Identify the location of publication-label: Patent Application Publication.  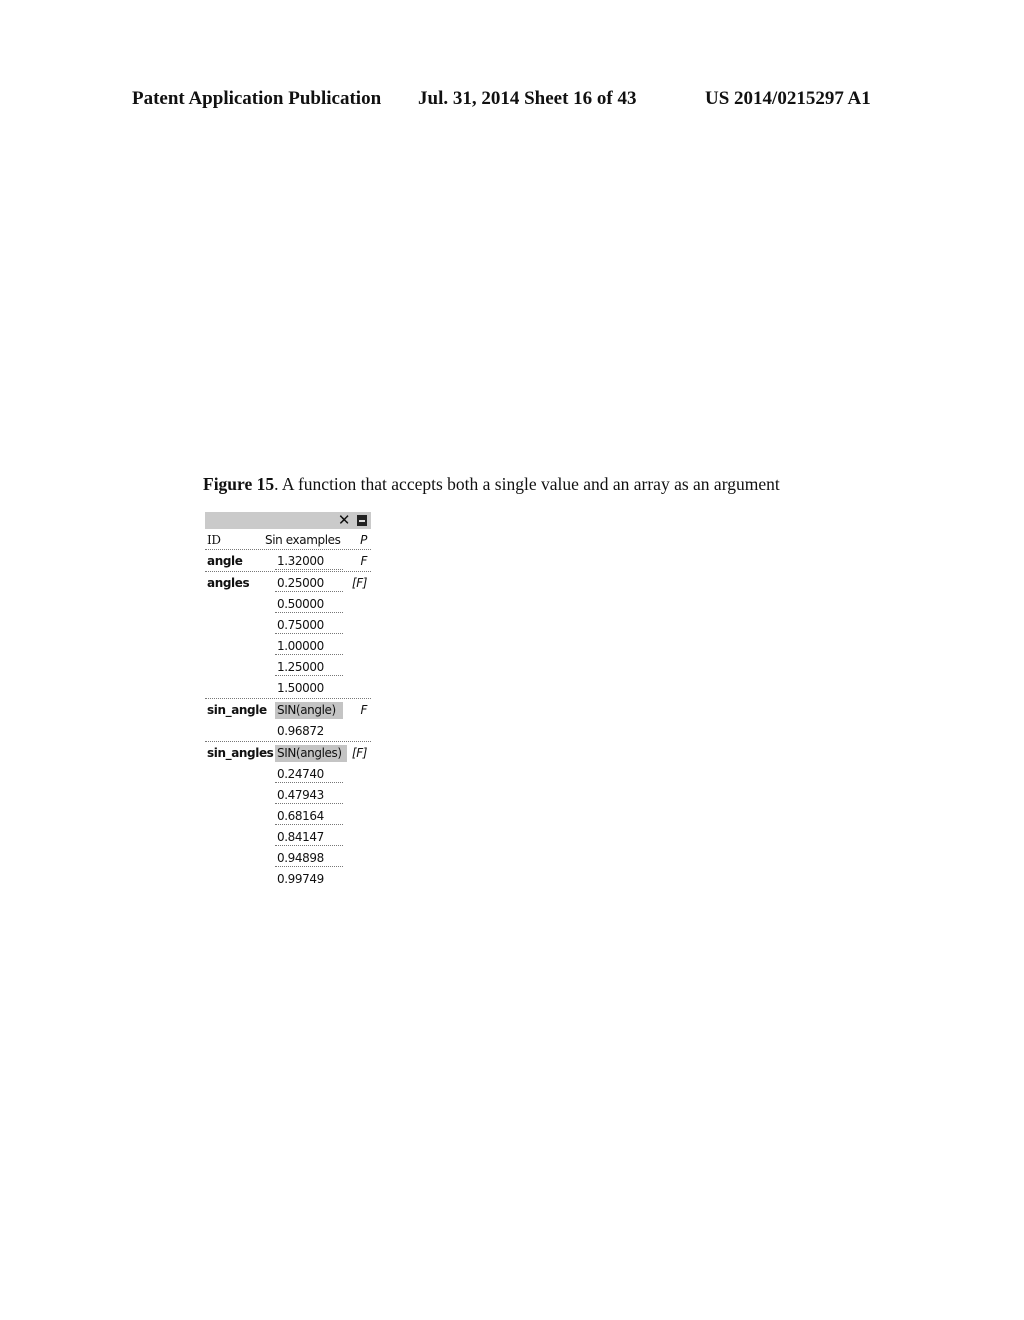
(257, 98).